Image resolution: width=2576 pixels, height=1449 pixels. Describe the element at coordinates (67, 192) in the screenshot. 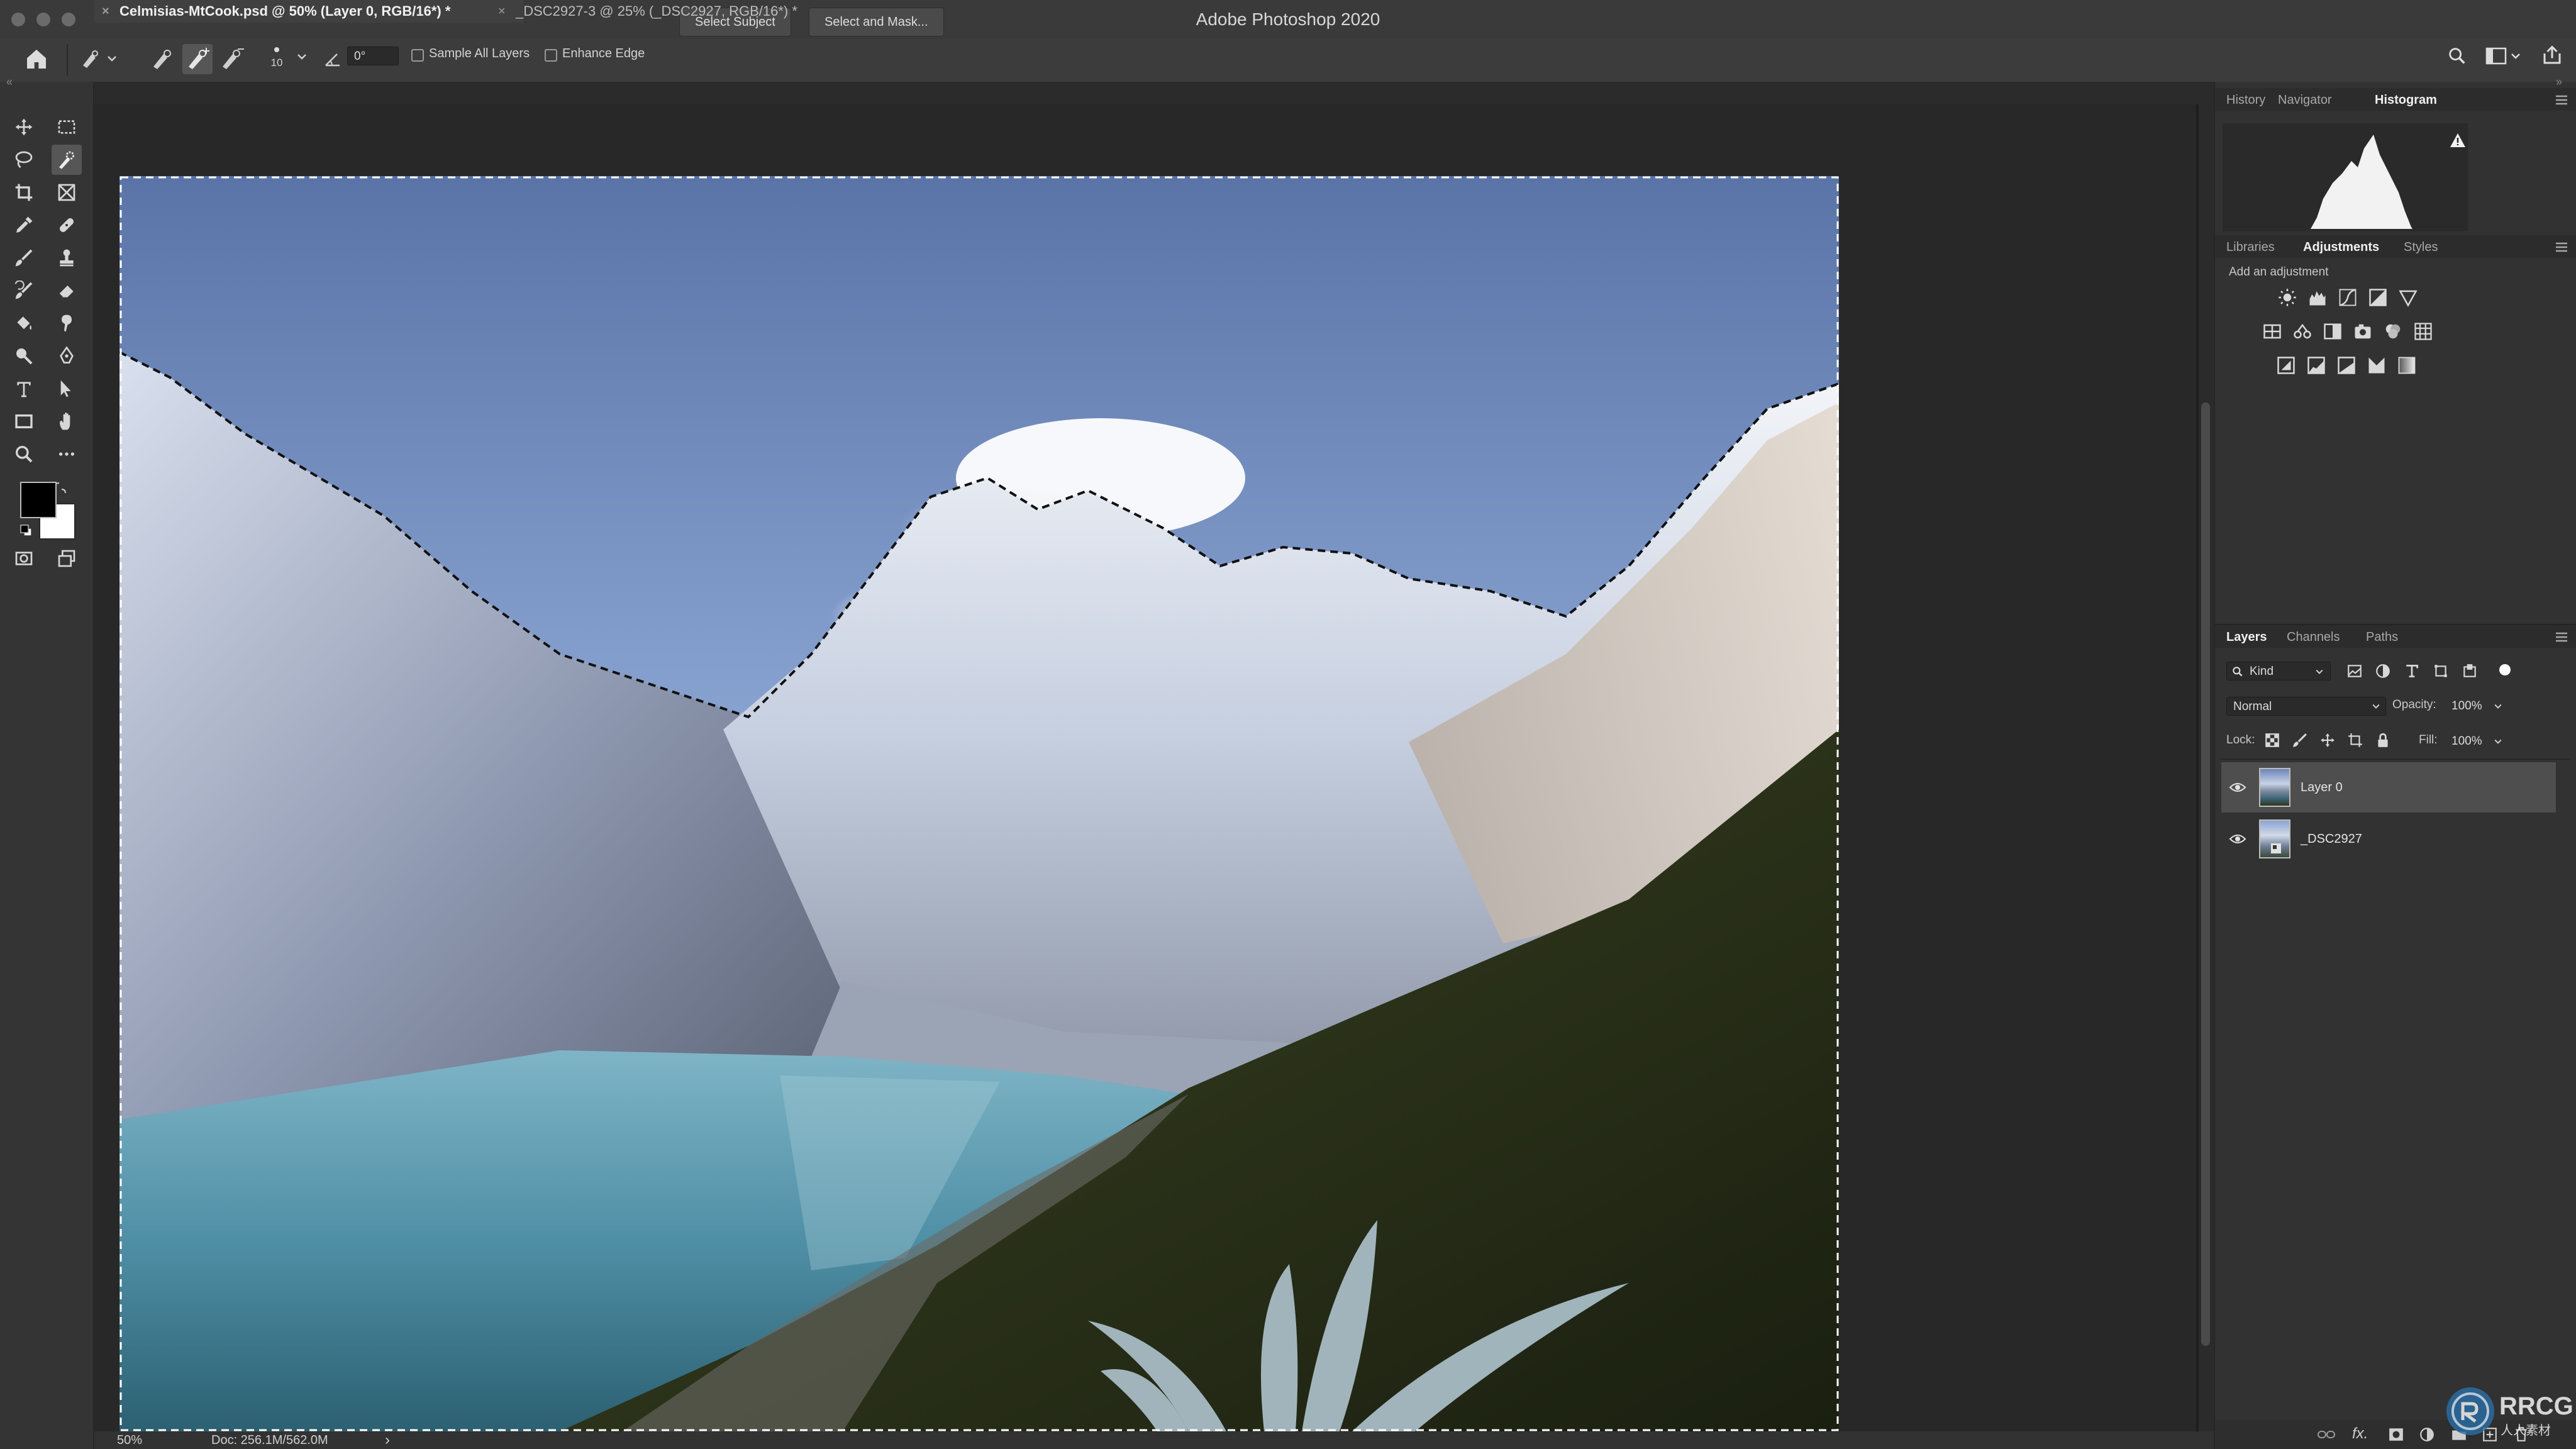

I see `frame-tool-icon` at that location.